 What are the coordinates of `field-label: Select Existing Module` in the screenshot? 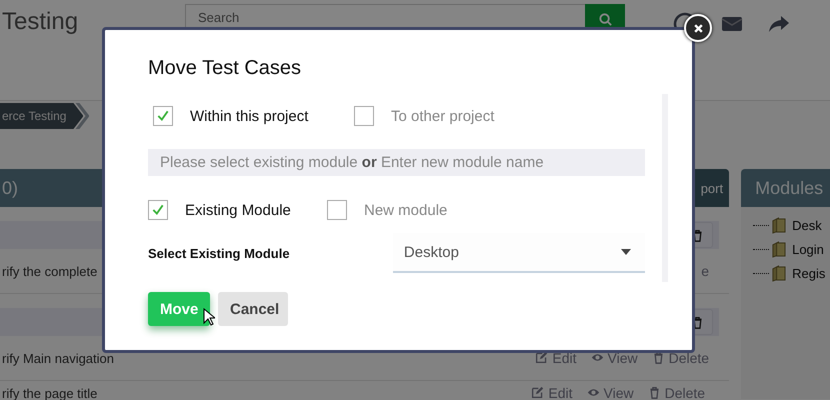 It's located at (219, 253).